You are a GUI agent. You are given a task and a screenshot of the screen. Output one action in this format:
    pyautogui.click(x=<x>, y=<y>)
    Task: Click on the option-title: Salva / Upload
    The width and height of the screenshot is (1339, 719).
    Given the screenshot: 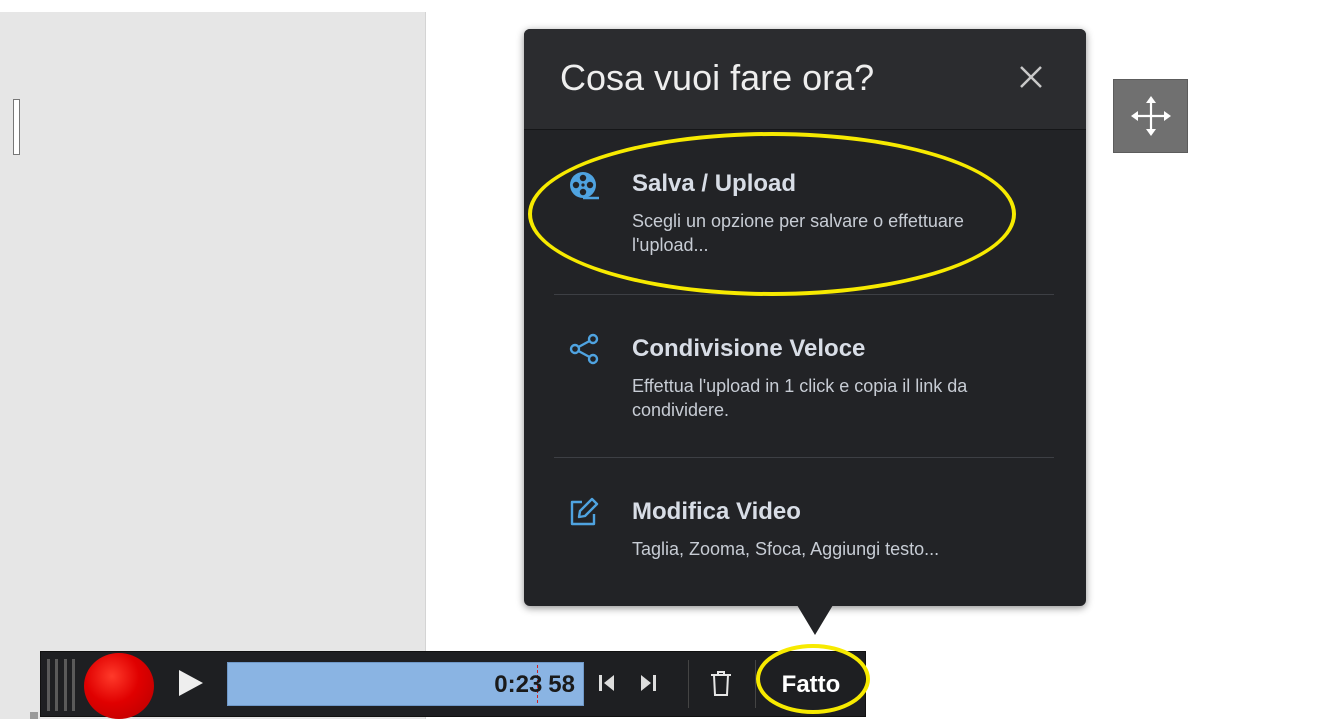 What is the action you would take?
    pyautogui.click(x=714, y=183)
    